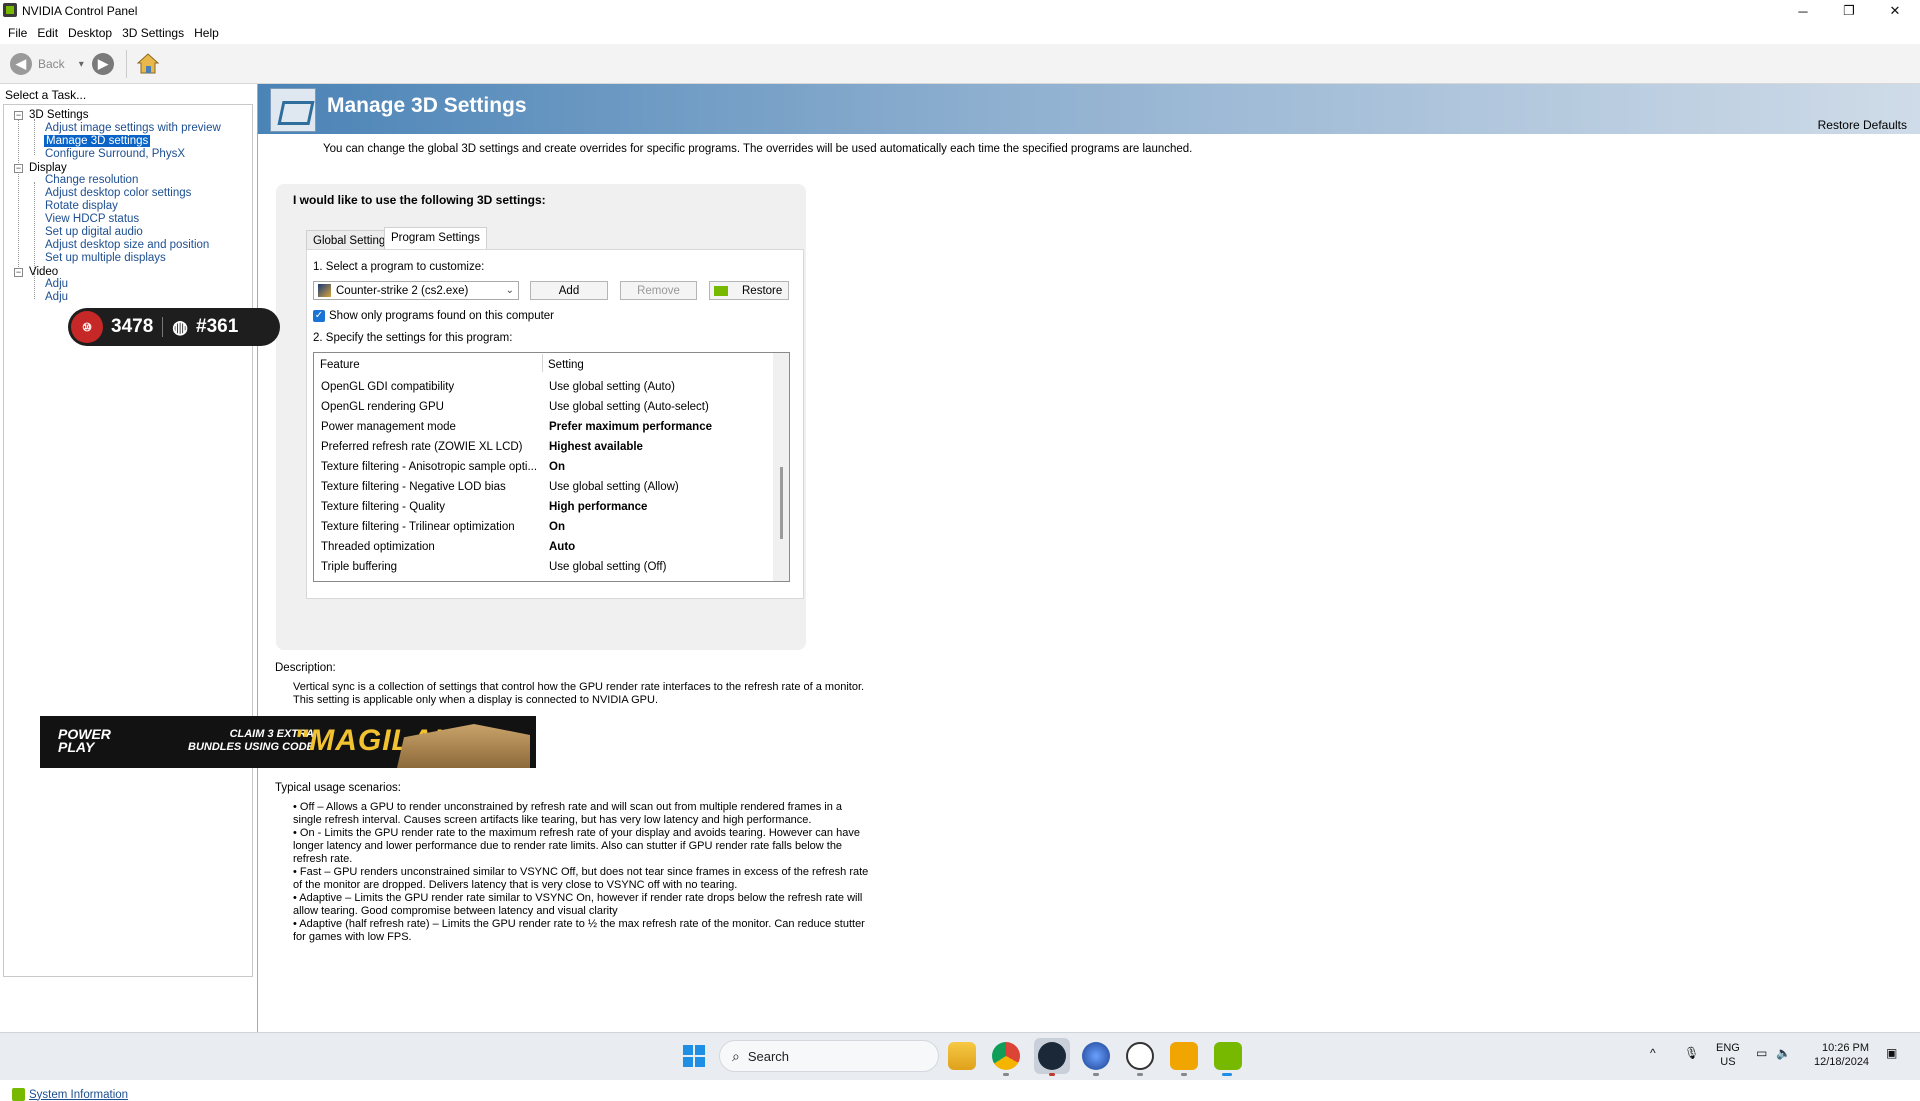 This screenshot has width=1920, height=1101. I want to click on cs2-icon, so click(1140, 1056).